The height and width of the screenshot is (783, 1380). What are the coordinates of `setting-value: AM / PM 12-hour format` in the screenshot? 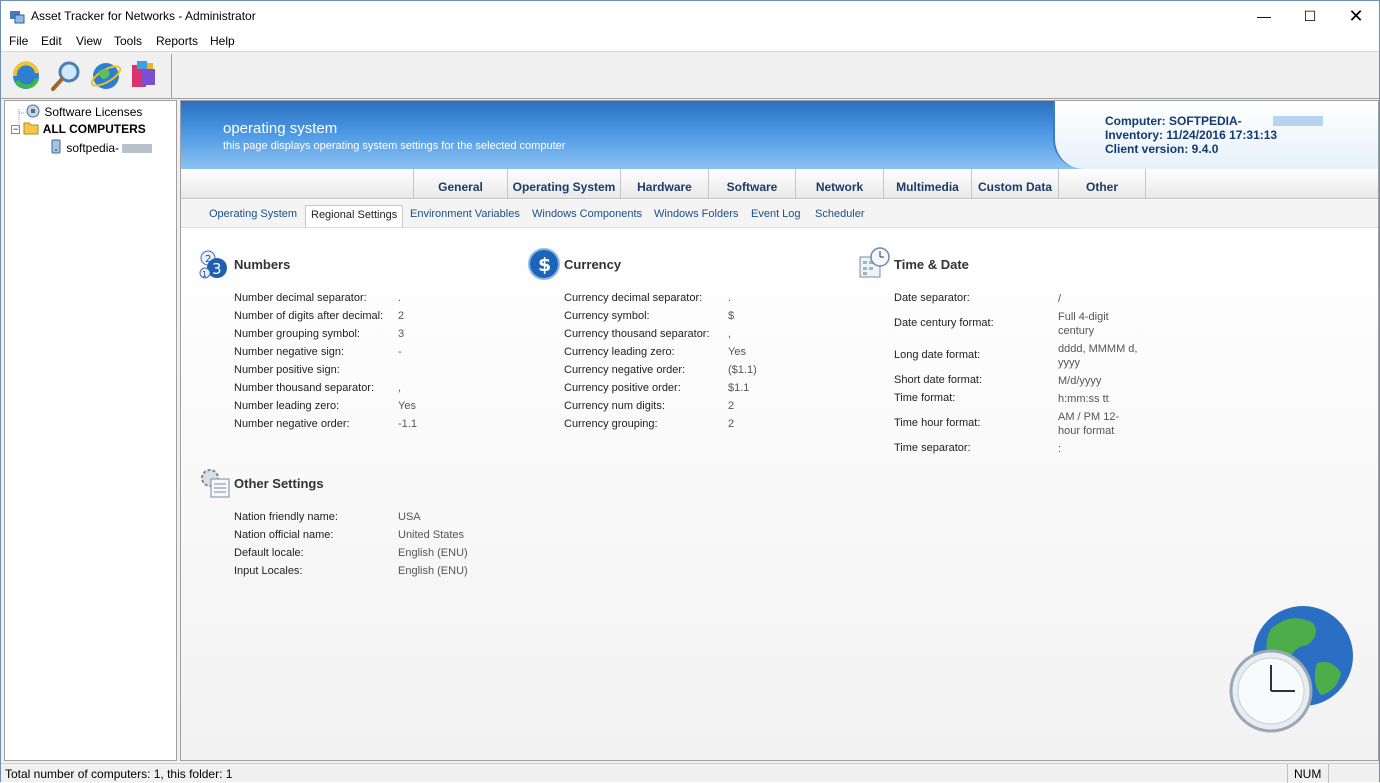 It's located at (1089, 424).